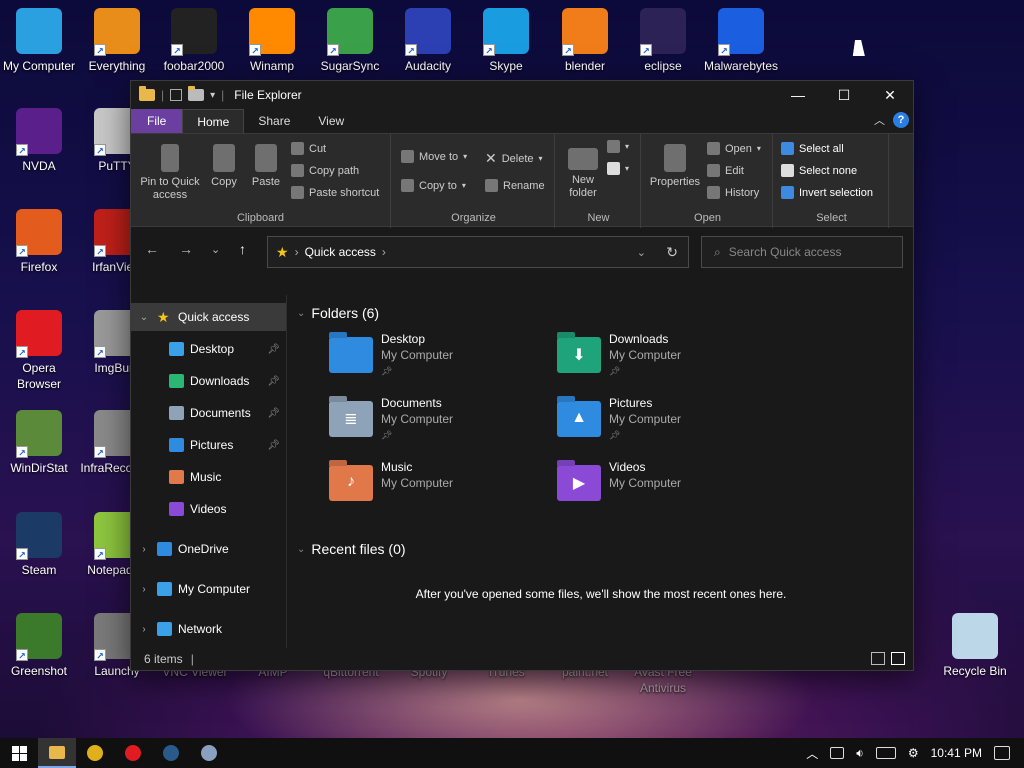  Describe the element at coordinates (657, 423) in the screenshot. I see `folder-tile-pictures: ▲ Pictures My Computer 📌︎` at that location.